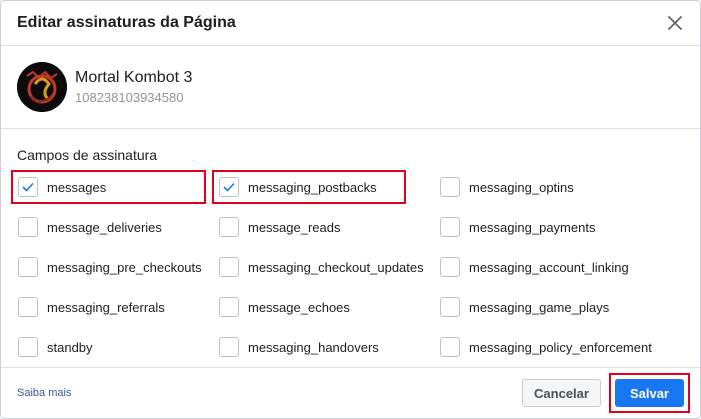  What do you see at coordinates (561, 393) in the screenshot?
I see `cancel-button: Cancelar` at bounding box center [561, 393].